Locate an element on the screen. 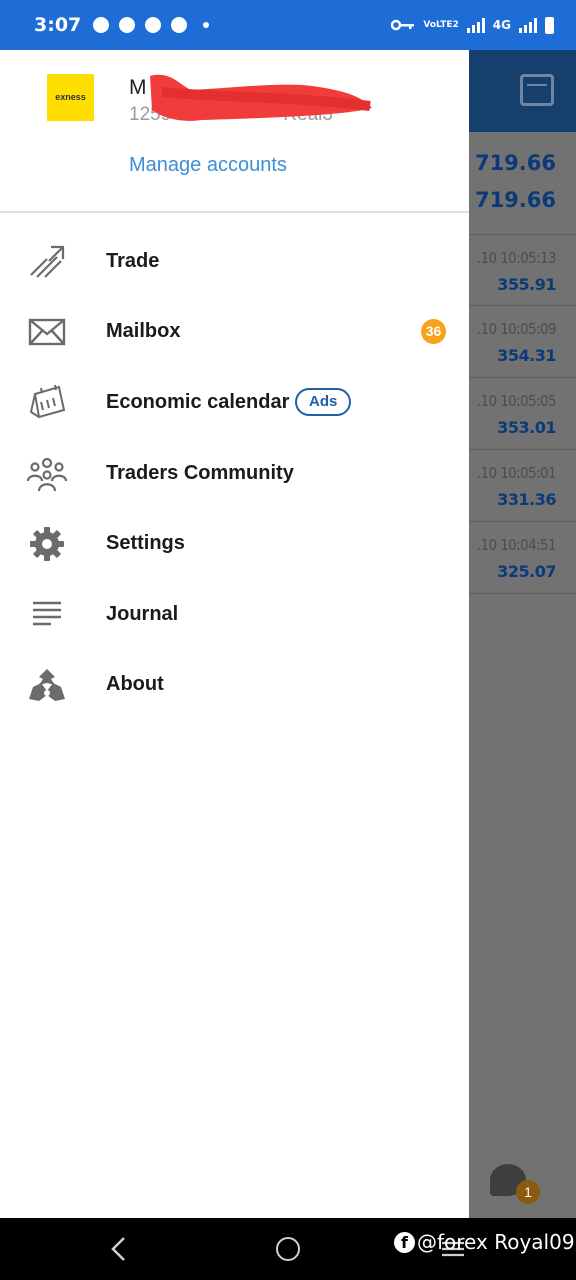 The width and height of the screenshot is (576, 1280). menu-item-journal: Journal is located at coordinates (234, 614).